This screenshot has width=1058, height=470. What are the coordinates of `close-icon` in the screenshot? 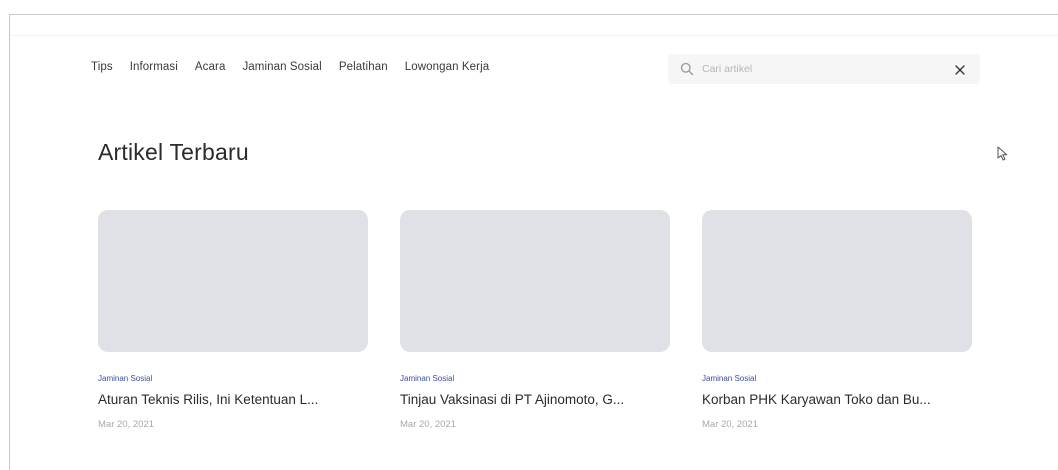 It's located at (960, 69).